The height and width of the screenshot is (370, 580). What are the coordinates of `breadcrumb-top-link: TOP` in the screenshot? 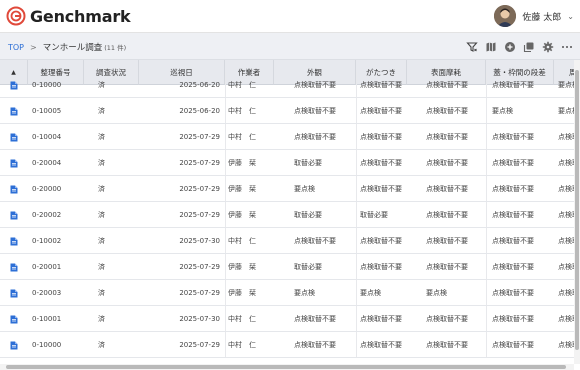 It's located at (16, 47).